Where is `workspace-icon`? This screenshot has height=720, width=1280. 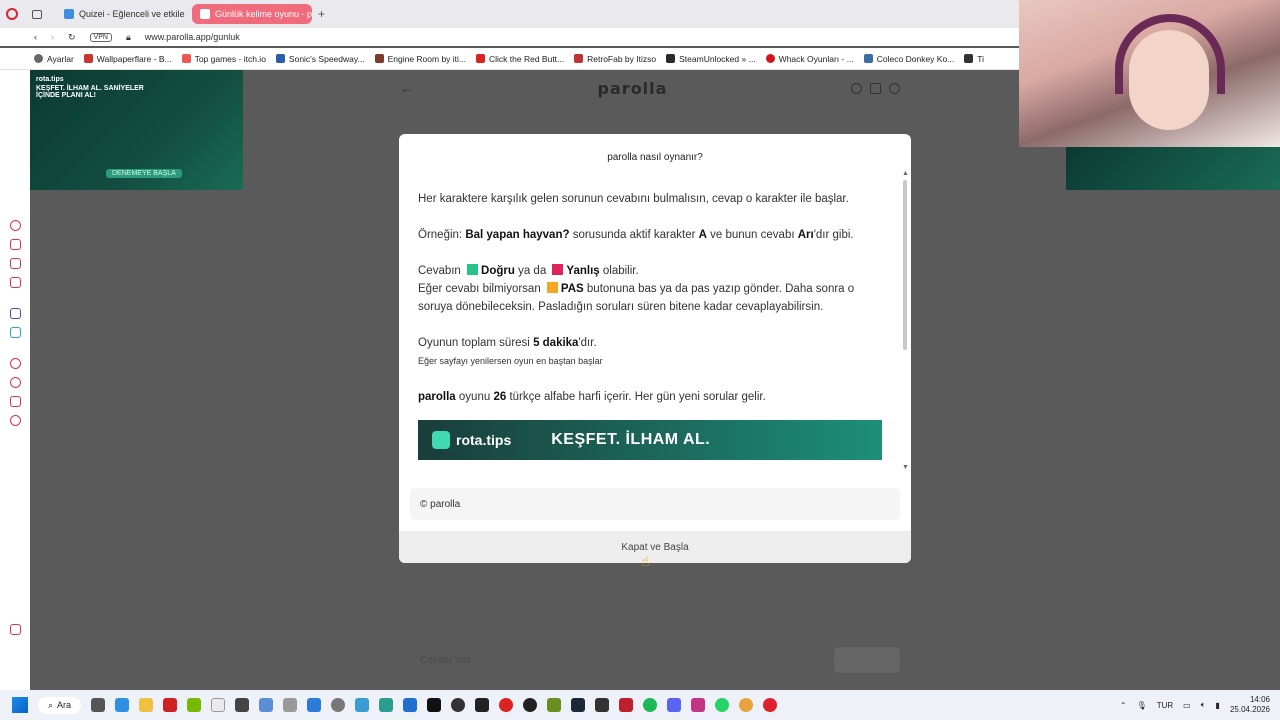
workspace-icon is located at coordinates (15, 244).